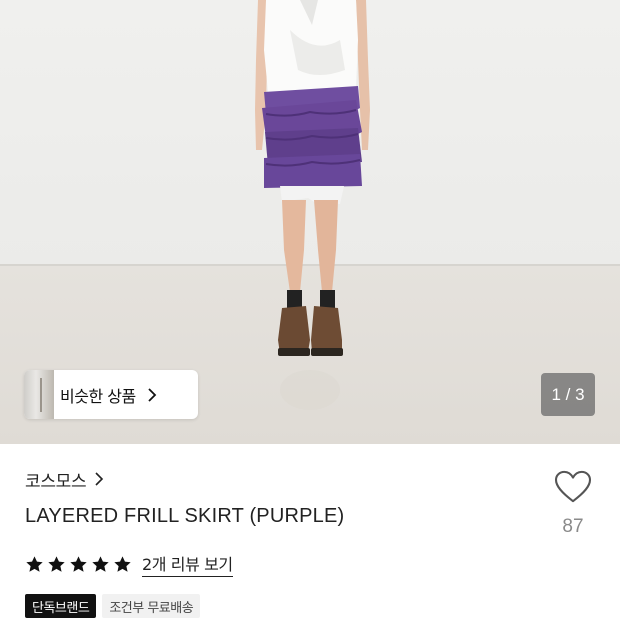 The width and height of the screenshot is (620, 620). What do you see at coordinates (98, 396) in the screenshot?
I see `similar-products-label: 비슷한 상품` at bounding box center [98, 396].